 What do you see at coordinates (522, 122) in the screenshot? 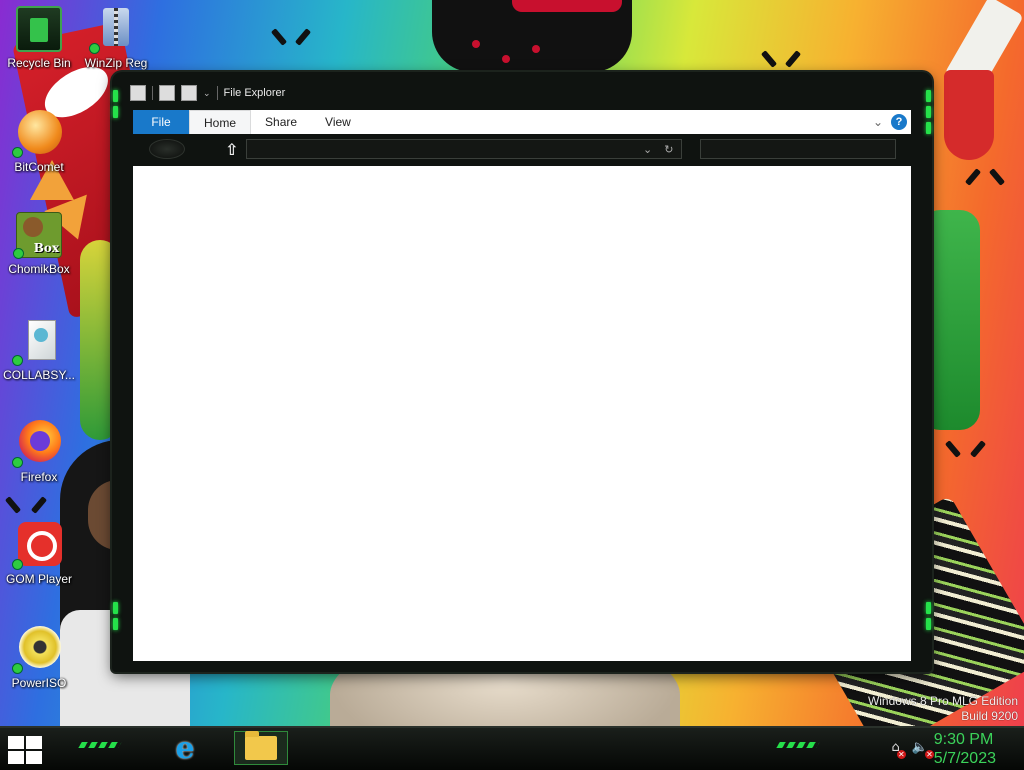
I see `ribbon-tabs: File Home Share View ⌄ ?` at bounding box center [522, 122].